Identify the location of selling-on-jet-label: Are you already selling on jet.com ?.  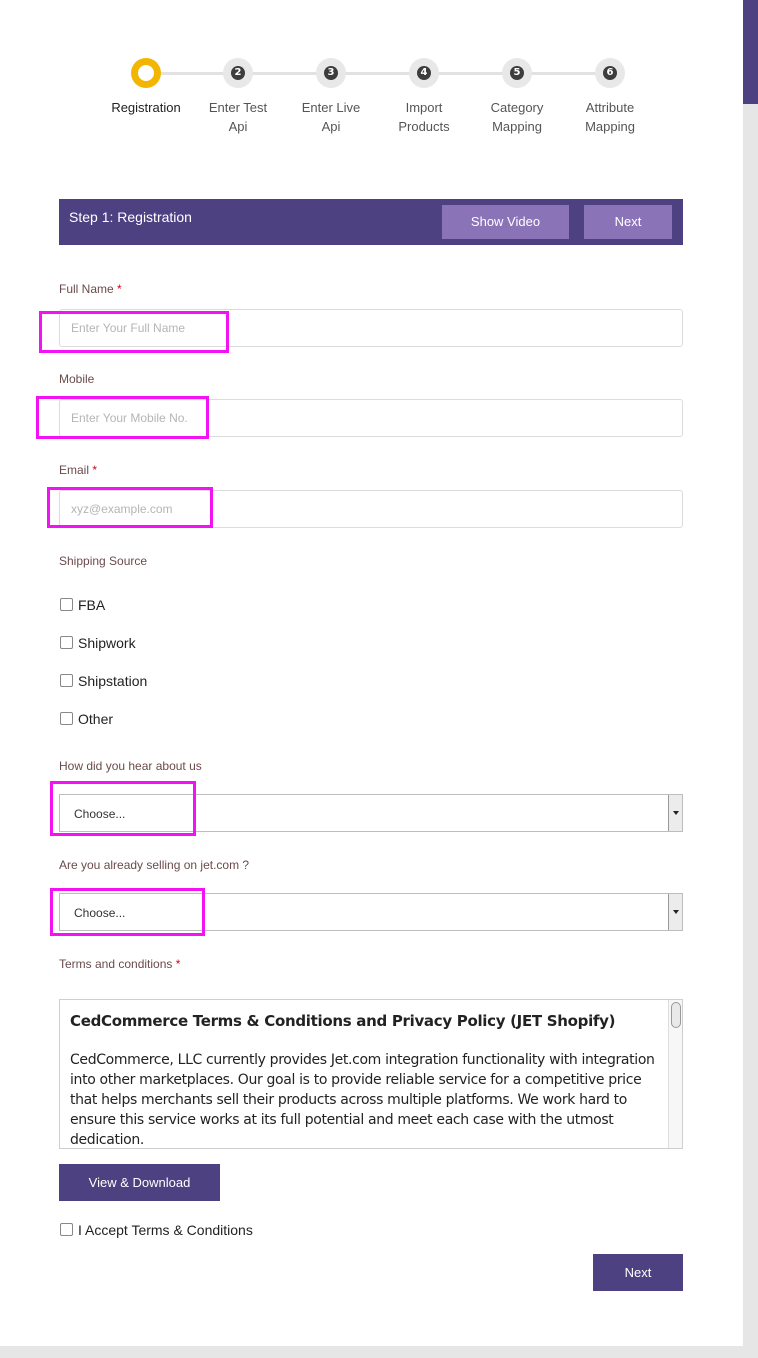
(154, 865).